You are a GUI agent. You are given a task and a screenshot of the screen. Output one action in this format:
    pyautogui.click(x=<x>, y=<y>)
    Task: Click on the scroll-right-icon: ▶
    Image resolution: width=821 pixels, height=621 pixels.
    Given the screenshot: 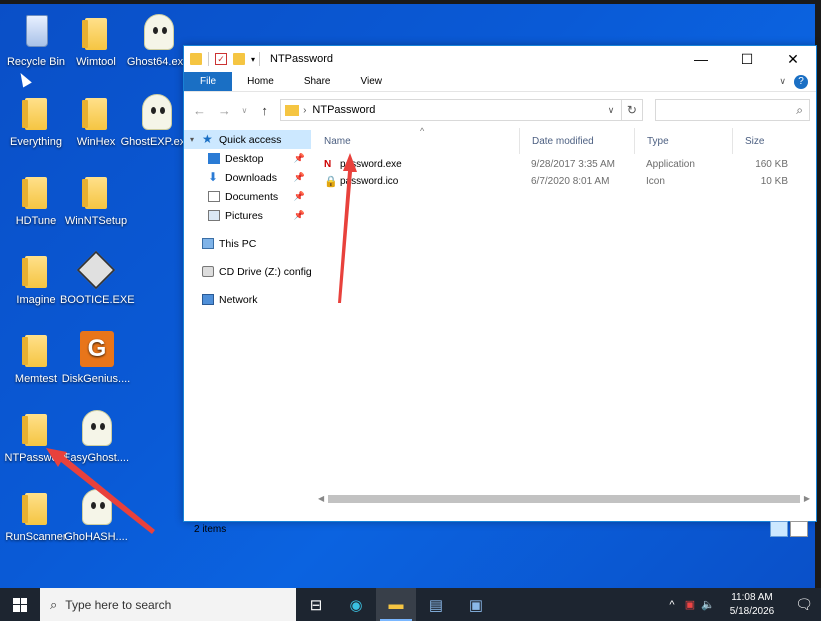 What is the action you would take?
    pyautogui.click(x=807, y=498)
    